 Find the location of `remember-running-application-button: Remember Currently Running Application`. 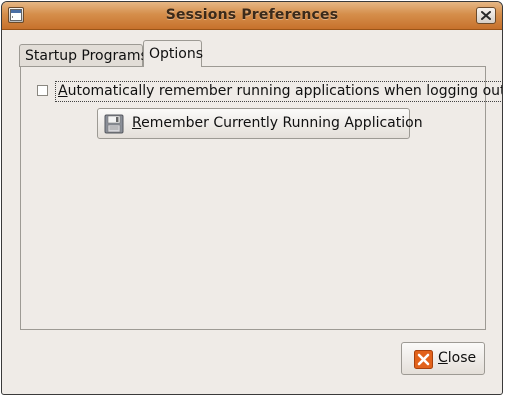

remember-running-application-button: Remember Currently Running Application is located at coordinates (260, 123).